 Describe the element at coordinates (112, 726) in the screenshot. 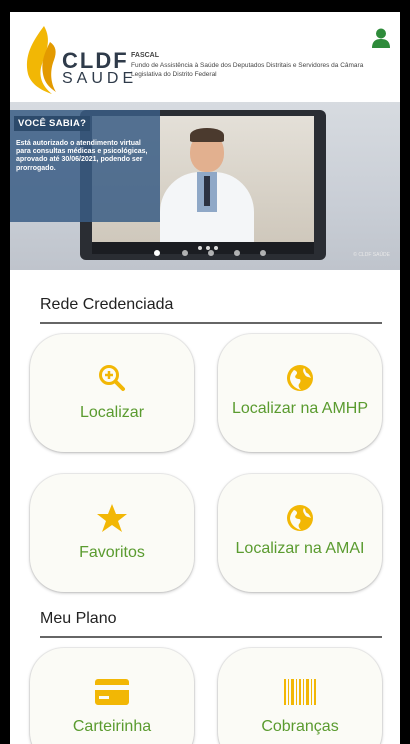

I see `tile-label: Carteirinha` at that location.